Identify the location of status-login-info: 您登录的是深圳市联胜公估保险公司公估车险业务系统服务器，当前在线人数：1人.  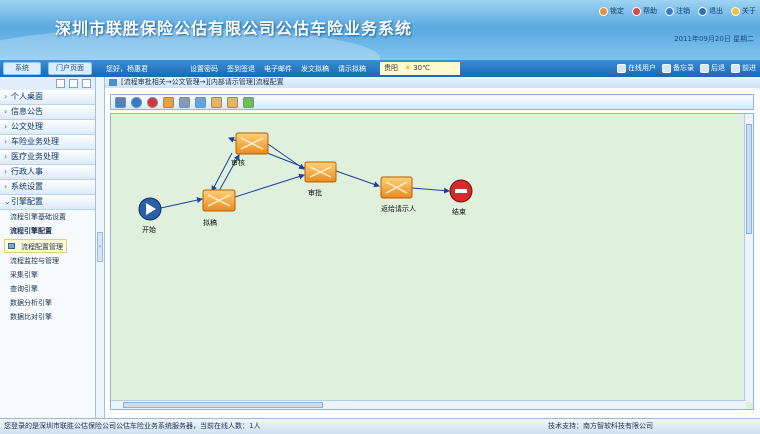
(132, 426).